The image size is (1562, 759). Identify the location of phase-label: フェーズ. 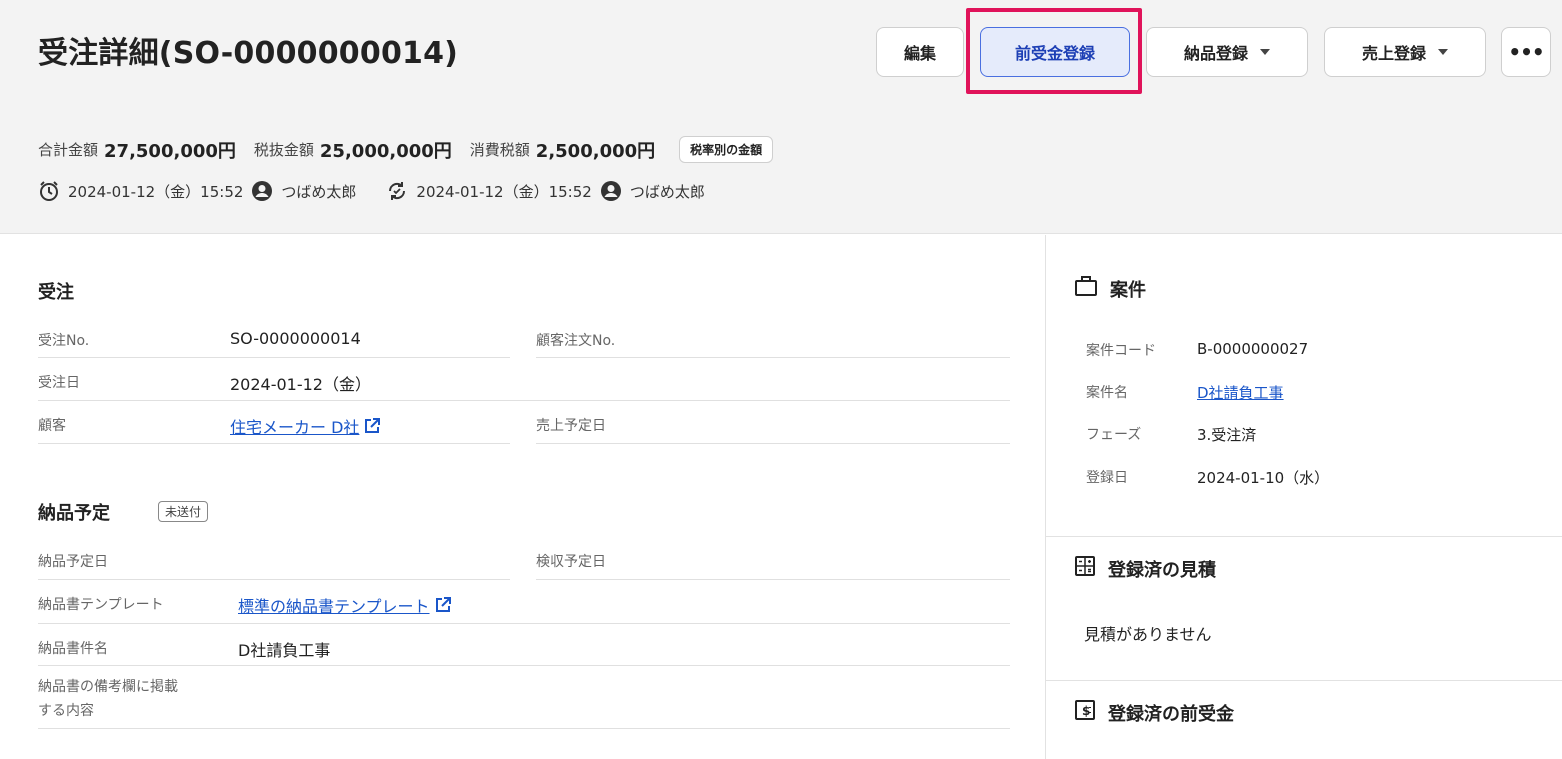
(1114, 435).